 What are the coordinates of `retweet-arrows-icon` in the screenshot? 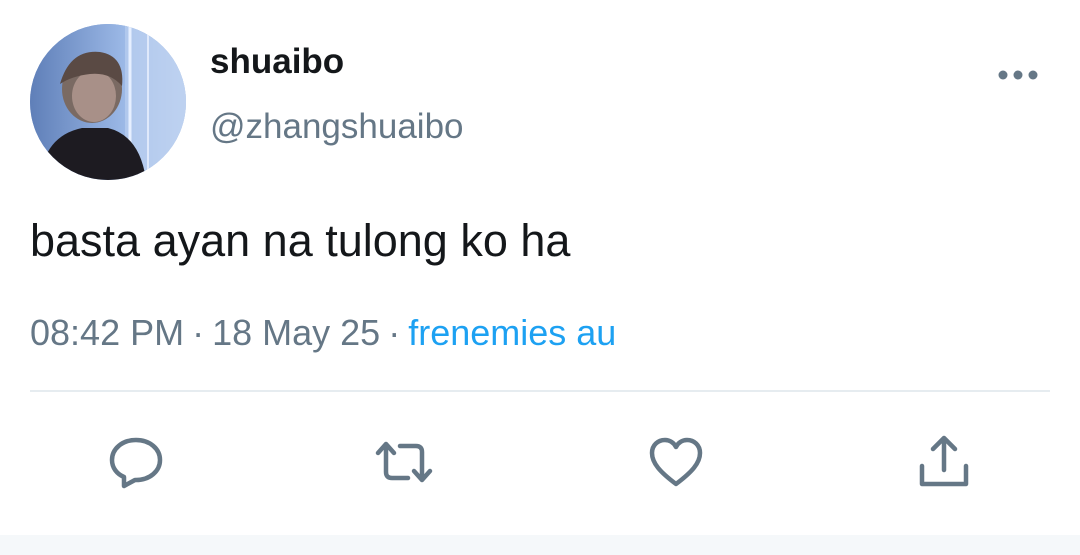 It's located at (404, 462).